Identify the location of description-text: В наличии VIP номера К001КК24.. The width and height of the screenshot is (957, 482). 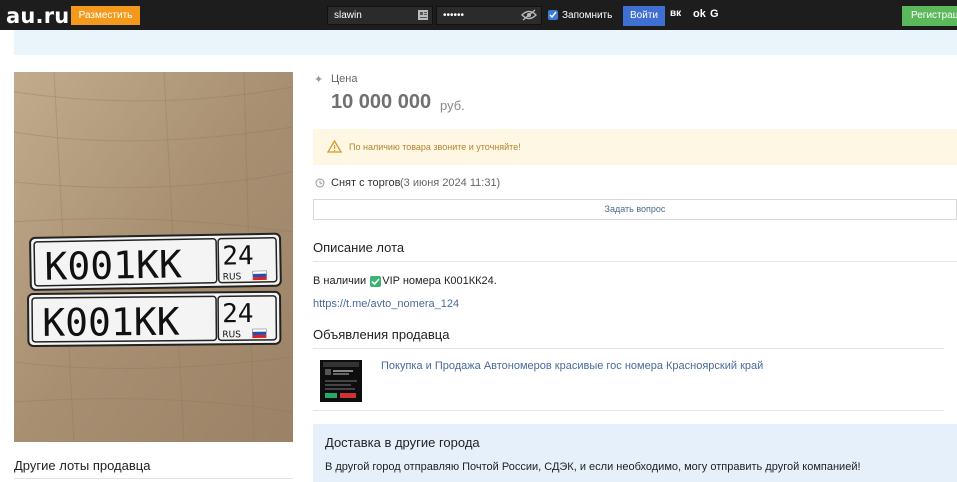
(405, 281).